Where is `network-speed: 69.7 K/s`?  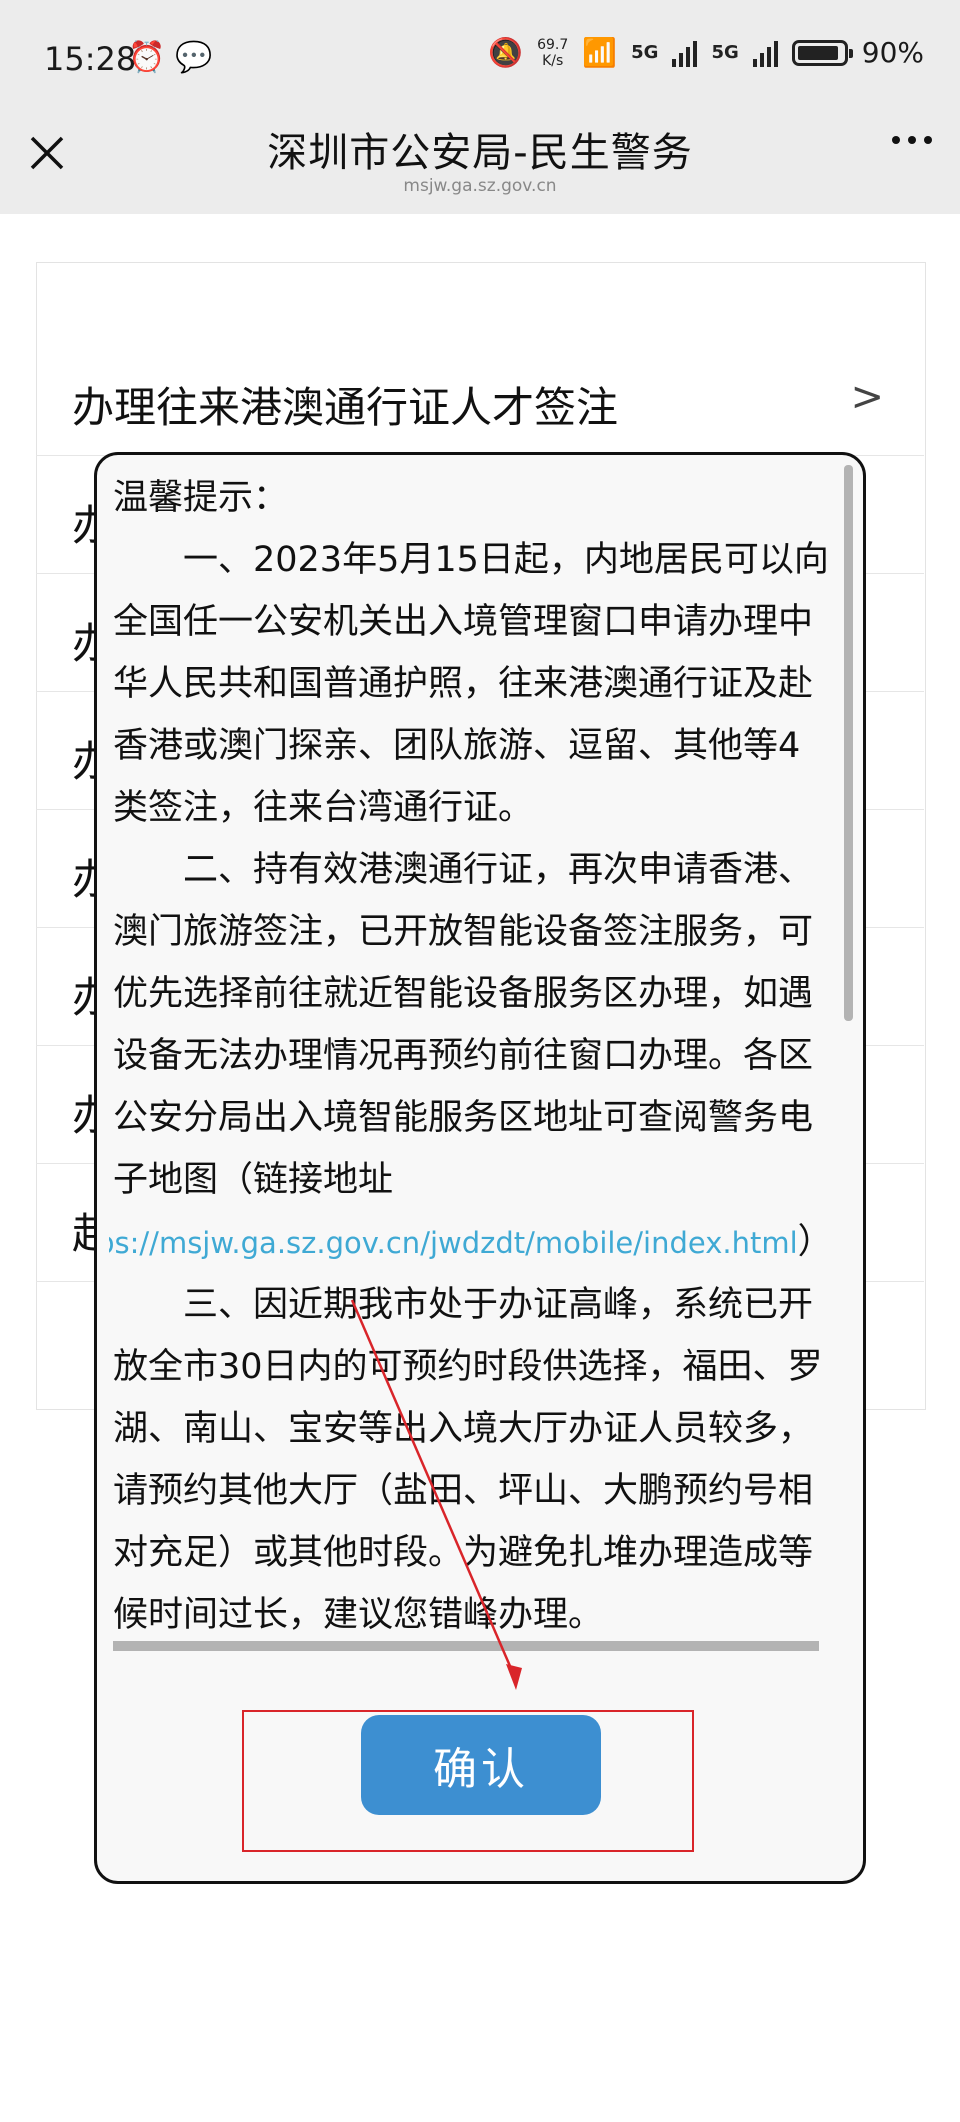
network-speed: 69.7 K/s is located at coordinates (552, 53).